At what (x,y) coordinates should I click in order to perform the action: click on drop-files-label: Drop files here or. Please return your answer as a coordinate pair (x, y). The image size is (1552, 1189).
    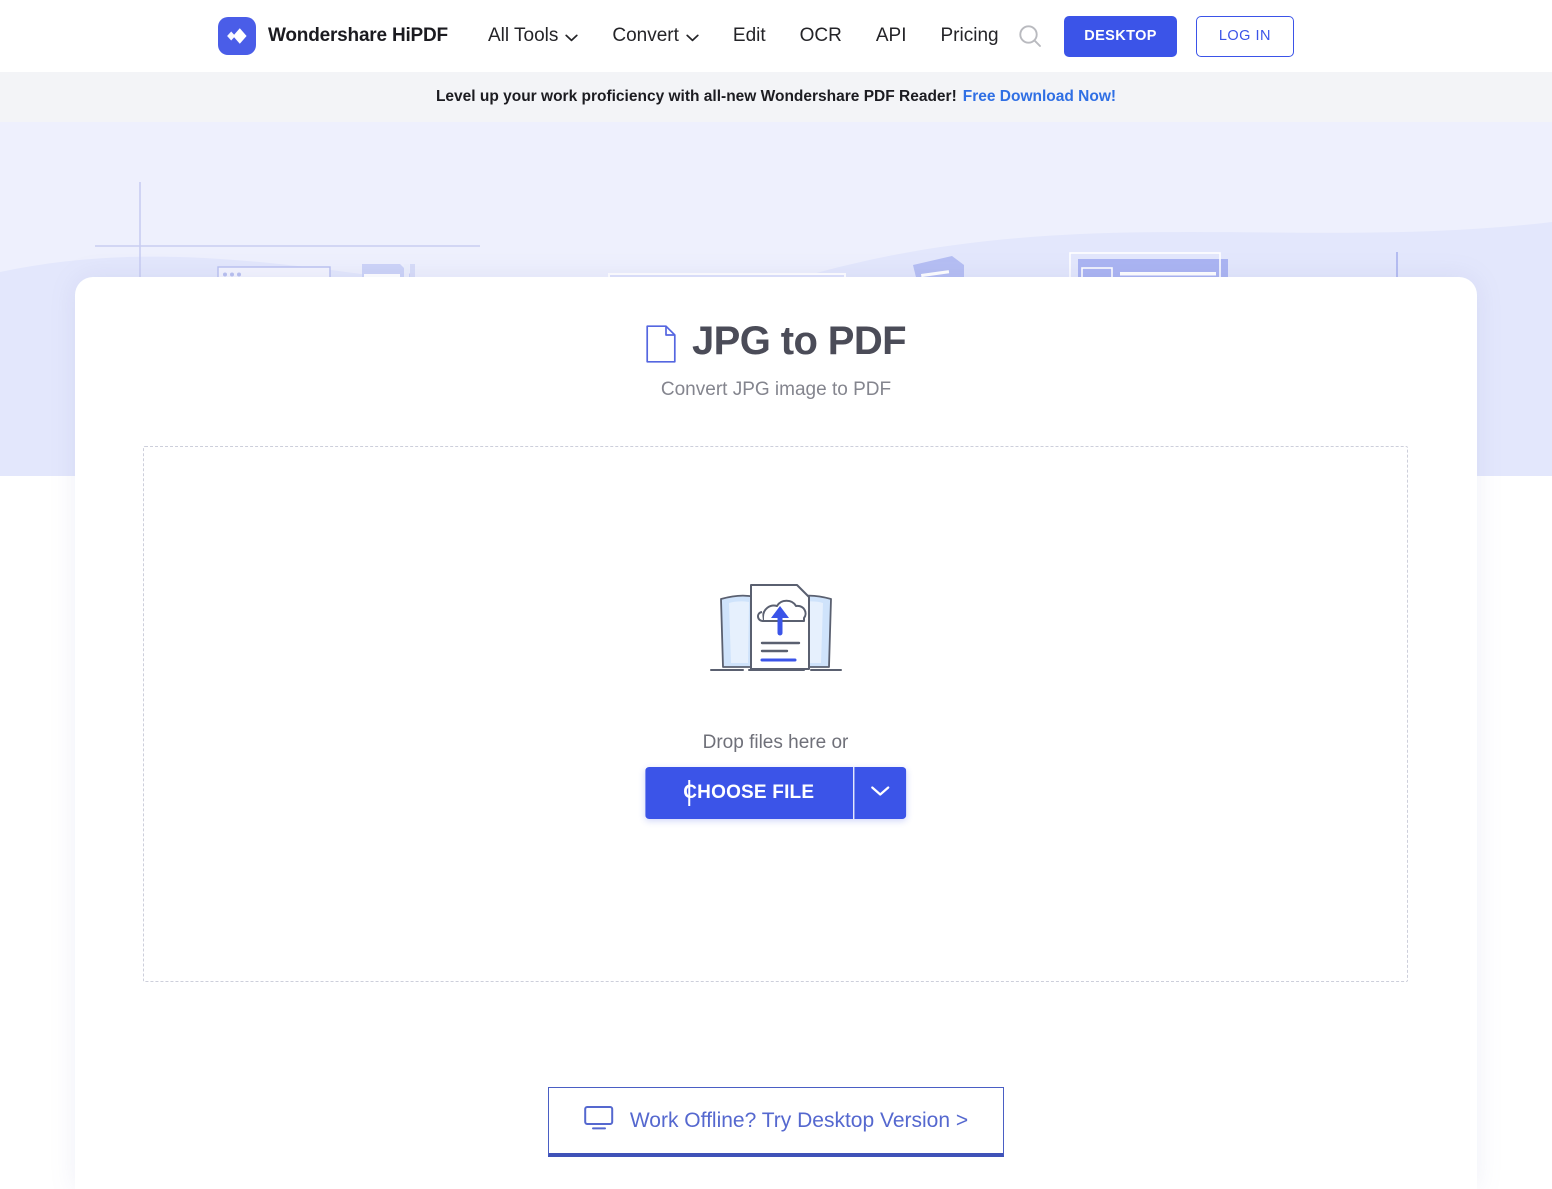
    Looking at the image, I should click on (775, 742).